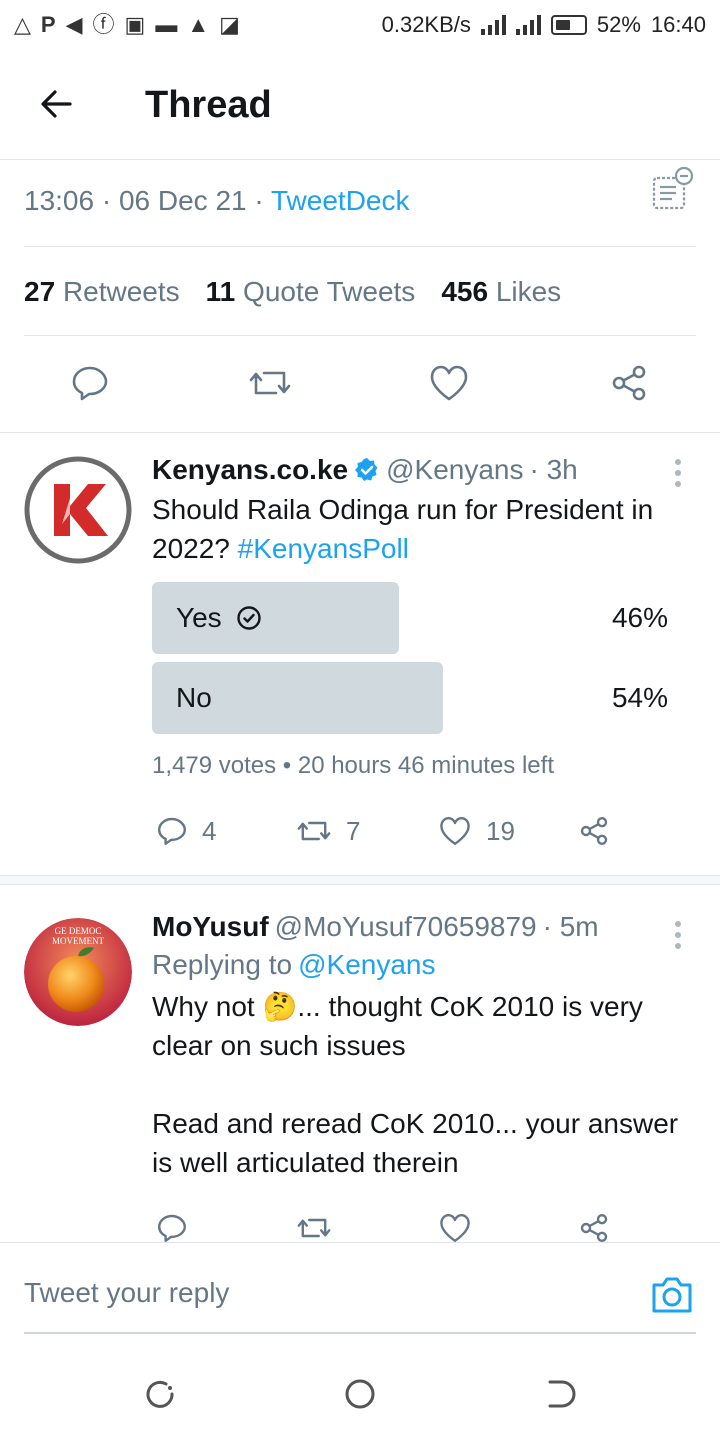 The image size is (720, 1440). I want to click on poll-time-left: 20 hours 46 minutes left, so click(425, 765).